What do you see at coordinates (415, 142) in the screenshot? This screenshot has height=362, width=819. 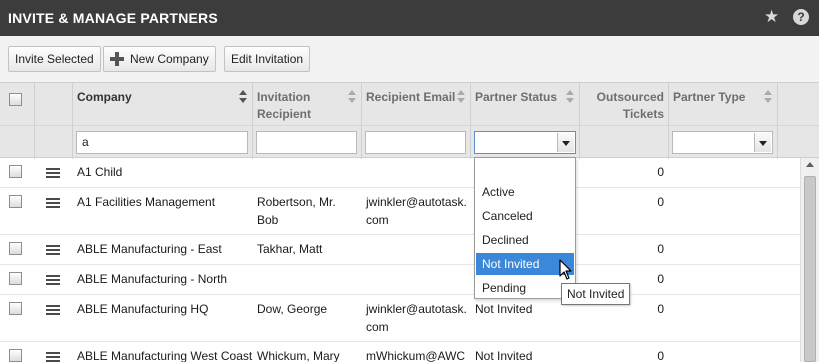 I see `email-filter-input` at bounding box center [415, 142].